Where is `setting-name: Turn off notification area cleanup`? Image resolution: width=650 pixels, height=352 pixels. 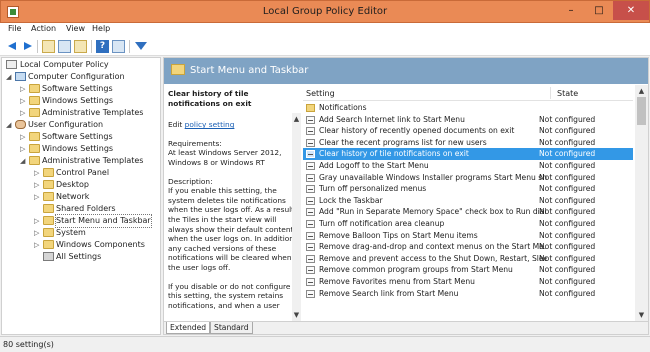
setting-name: Turn off notification area cleanup is located at coordinates (382, 223).